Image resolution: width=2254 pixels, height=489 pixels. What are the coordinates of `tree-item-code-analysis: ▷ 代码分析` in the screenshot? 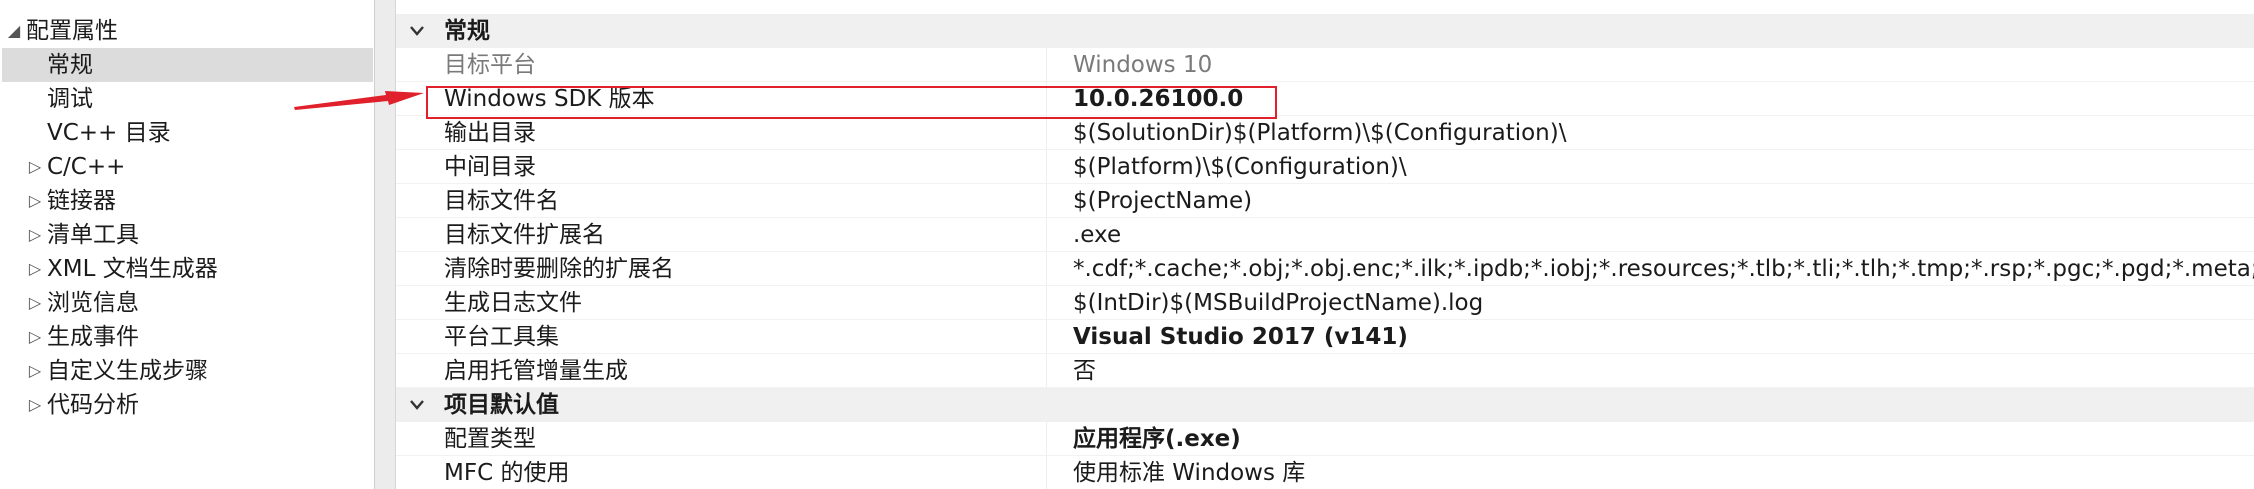 It's located at (186, 405).